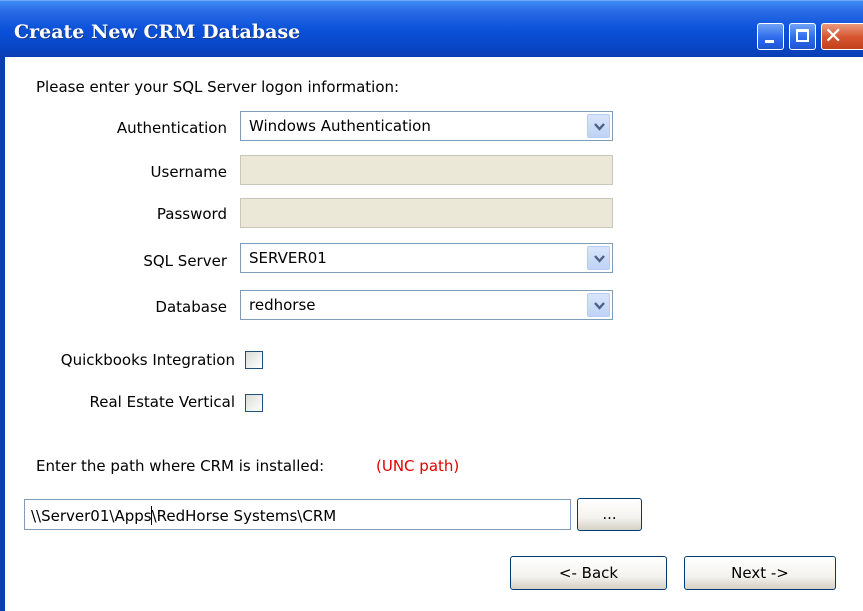 The width and height of the screenshot is (863, 611). What do you see at coordinates (588, 573) in the screenshot?
I see `back-button: <- Back` at bounding box center [588, 573].